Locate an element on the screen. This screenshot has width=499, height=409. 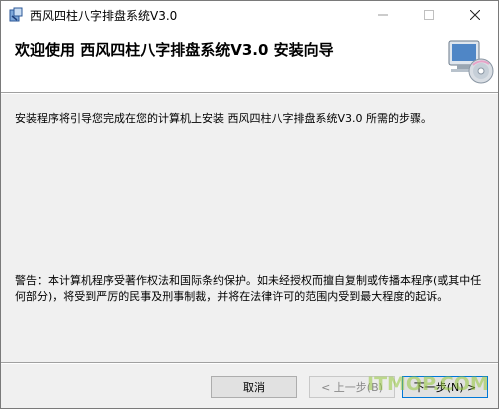
wizard-header-title: 欢迎使用 西风四柱八字排盘系统V3.0 安装向导 is located at coordinates (174, 50).